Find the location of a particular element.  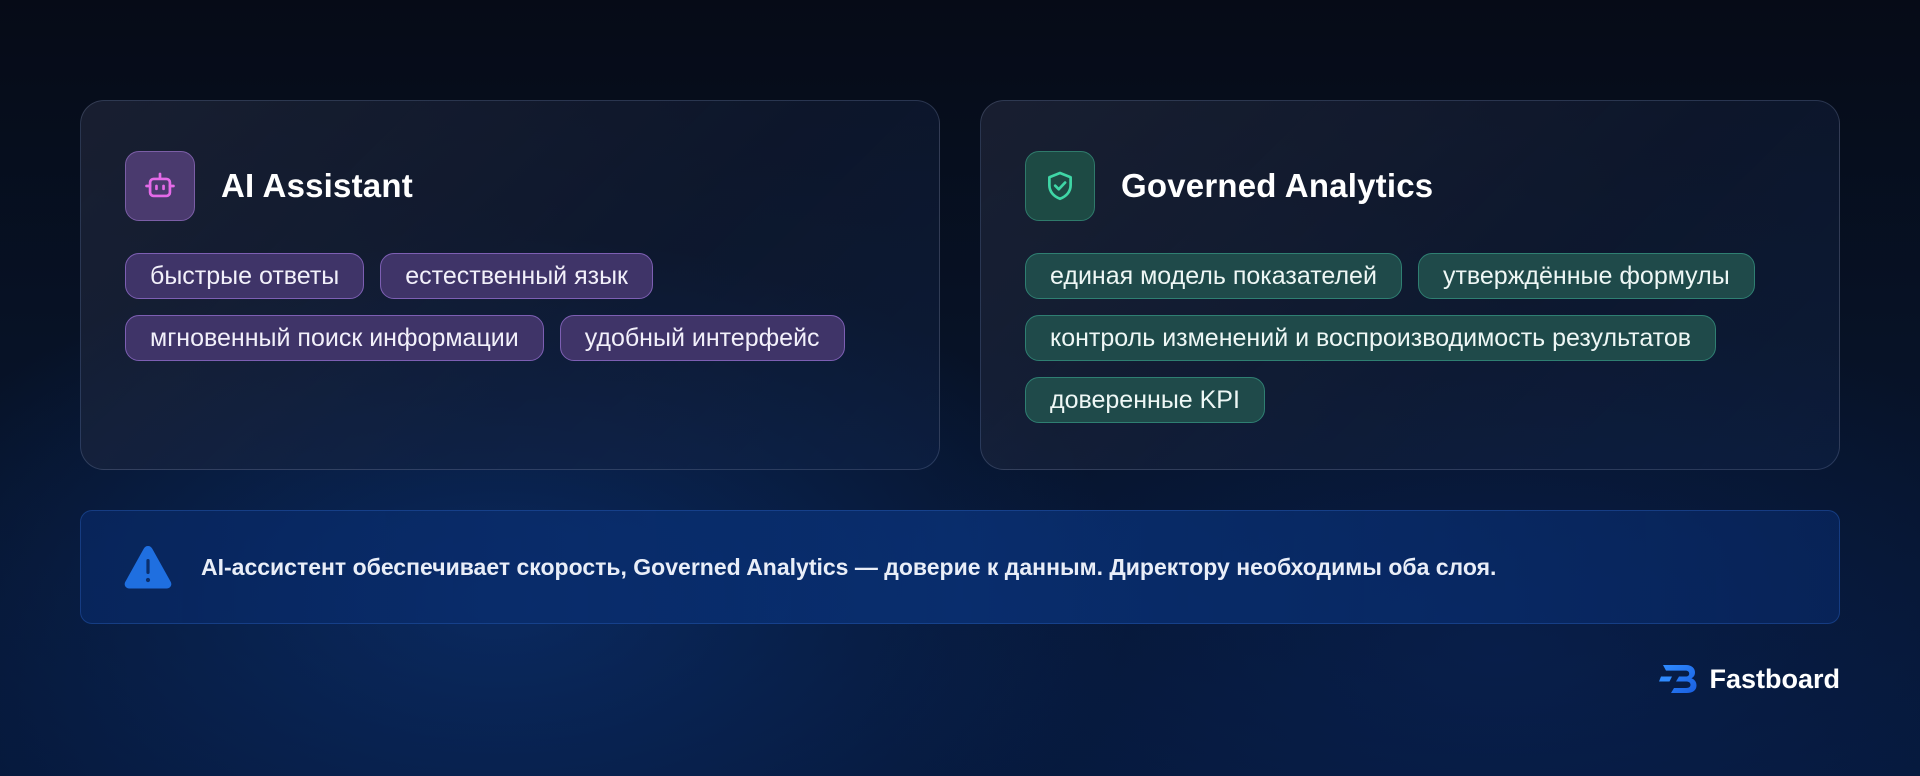

card-header: AI Assistant is located at coordinates (510, 186).